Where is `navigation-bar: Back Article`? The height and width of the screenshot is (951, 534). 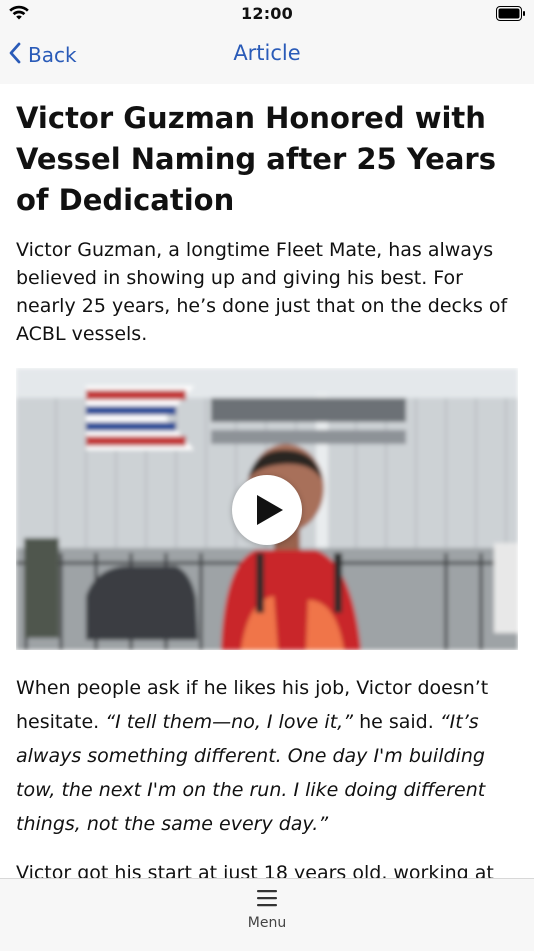
navigation-bar: Back Article is located at coordinates (267, 56).